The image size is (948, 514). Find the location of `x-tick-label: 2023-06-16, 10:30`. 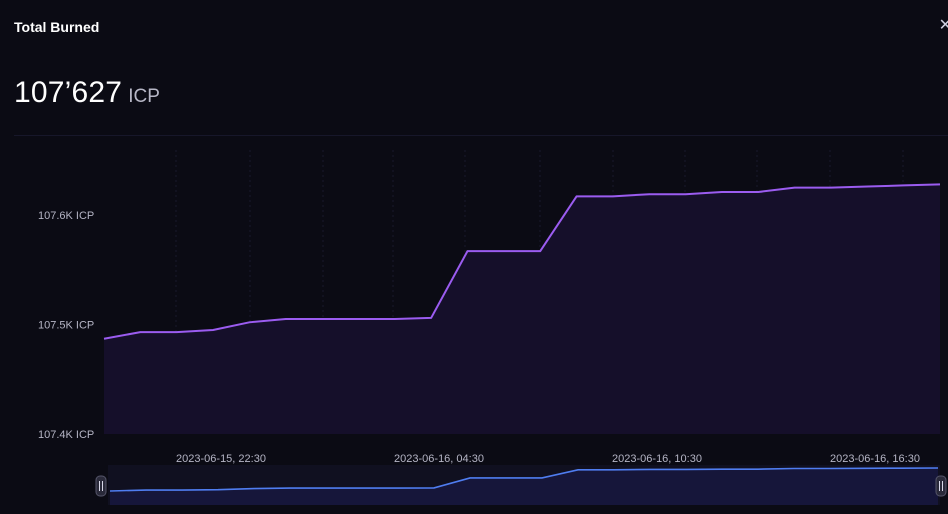

x-tick-label: 2023-06-16, 10:30 is located at coordinates (657, 459).